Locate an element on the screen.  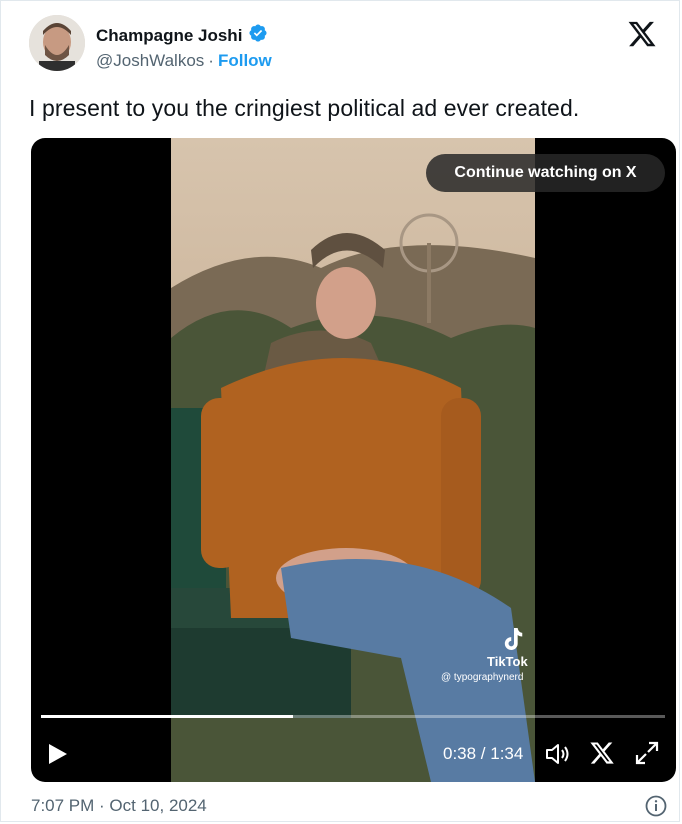
progress-fill is located at coordinates (167, 716).